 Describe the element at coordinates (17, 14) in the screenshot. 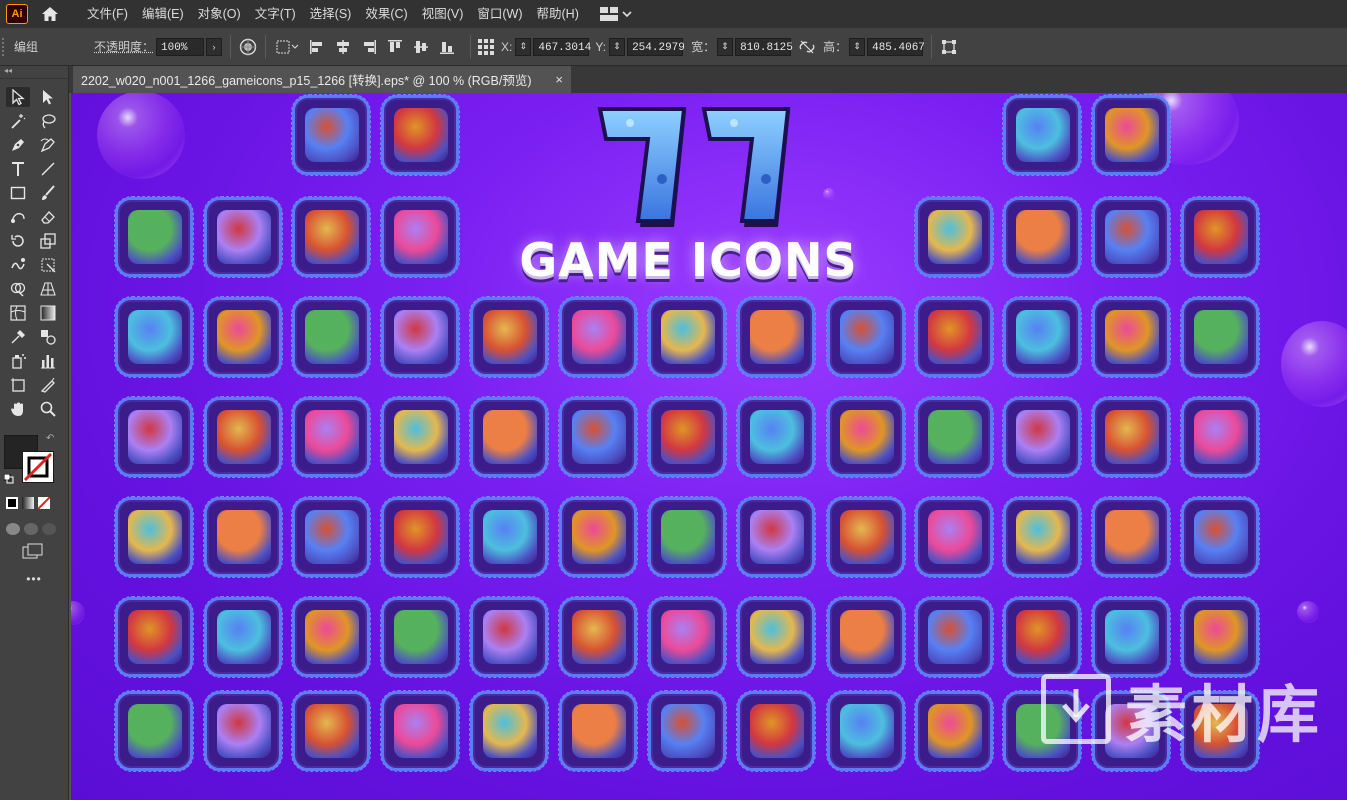

I see `app-logo: Ai` at that location.